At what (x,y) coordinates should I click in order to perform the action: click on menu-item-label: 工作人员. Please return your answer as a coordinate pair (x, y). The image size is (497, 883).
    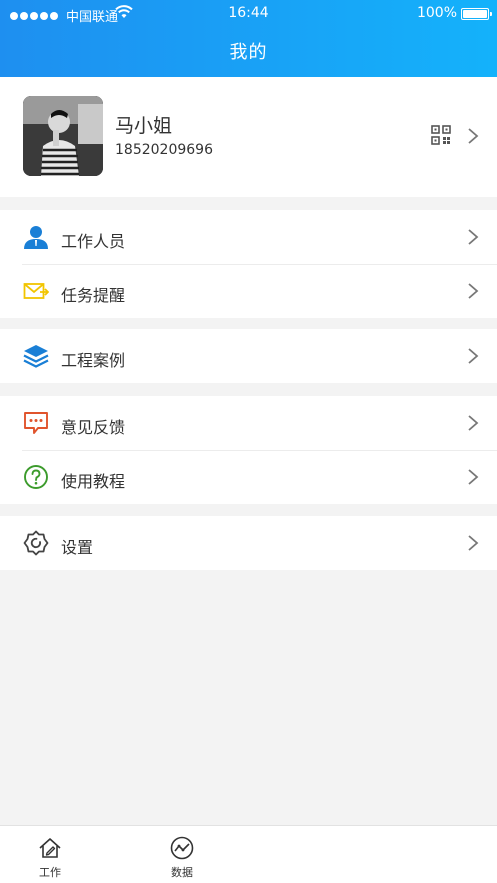
    Looking at the image, I should click on (93, 241).